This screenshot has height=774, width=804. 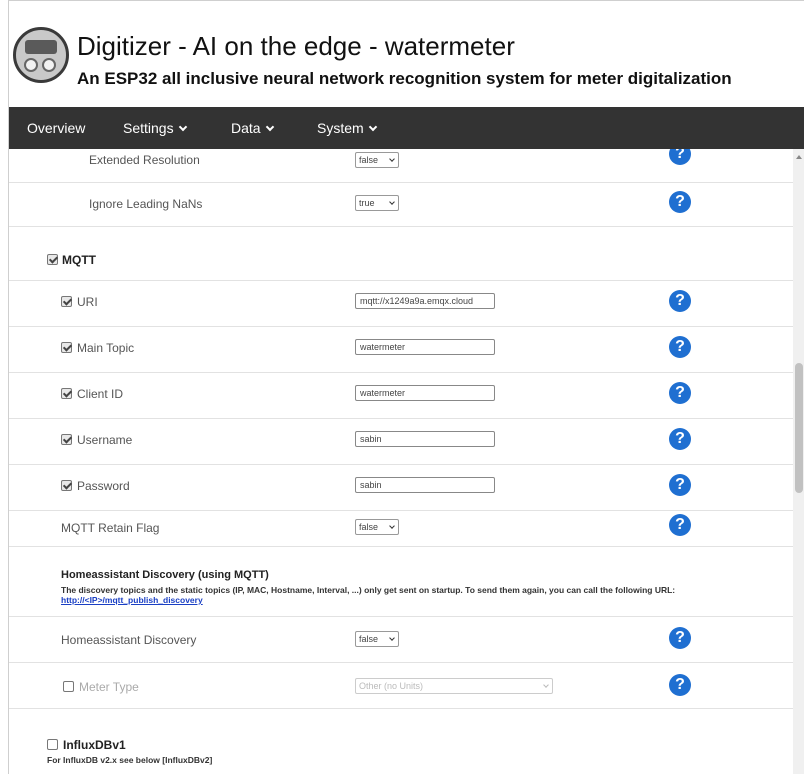 I want to click on row-mqtt-retain-flag: MQTT Retain Flag false ?, so click(x=401, y=529).